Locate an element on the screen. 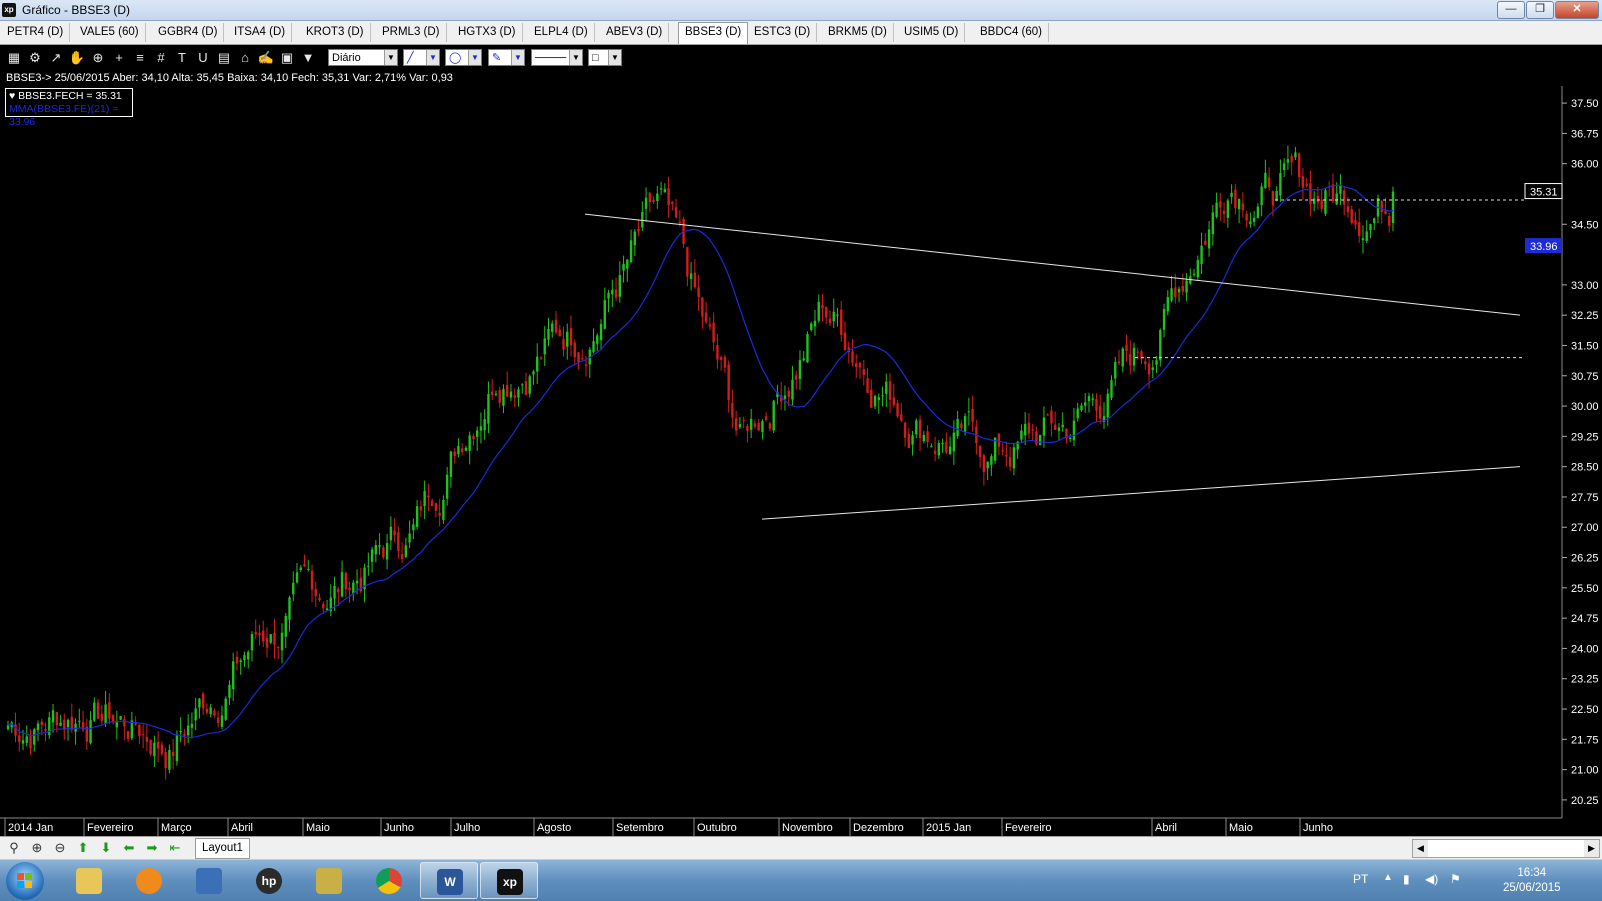  line-tool-icon: ↗ is located at coordinates (56, 58).